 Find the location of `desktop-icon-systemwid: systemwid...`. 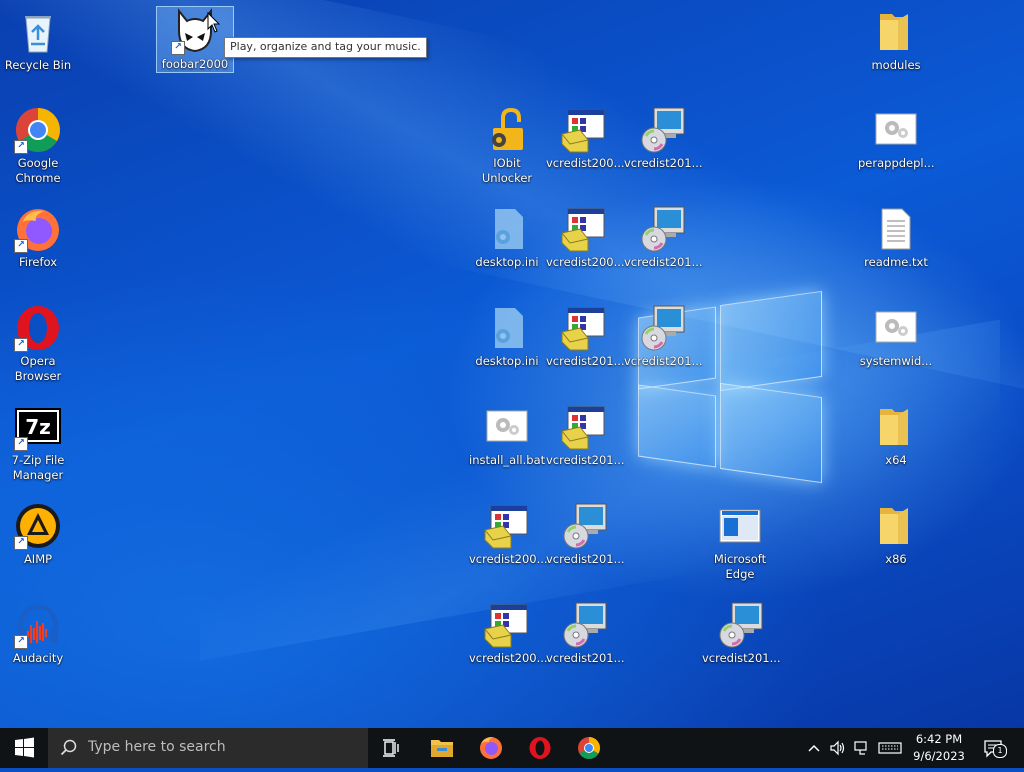

desktop-icon-systemwid: systemwid... is located at coordinates (896, 336).